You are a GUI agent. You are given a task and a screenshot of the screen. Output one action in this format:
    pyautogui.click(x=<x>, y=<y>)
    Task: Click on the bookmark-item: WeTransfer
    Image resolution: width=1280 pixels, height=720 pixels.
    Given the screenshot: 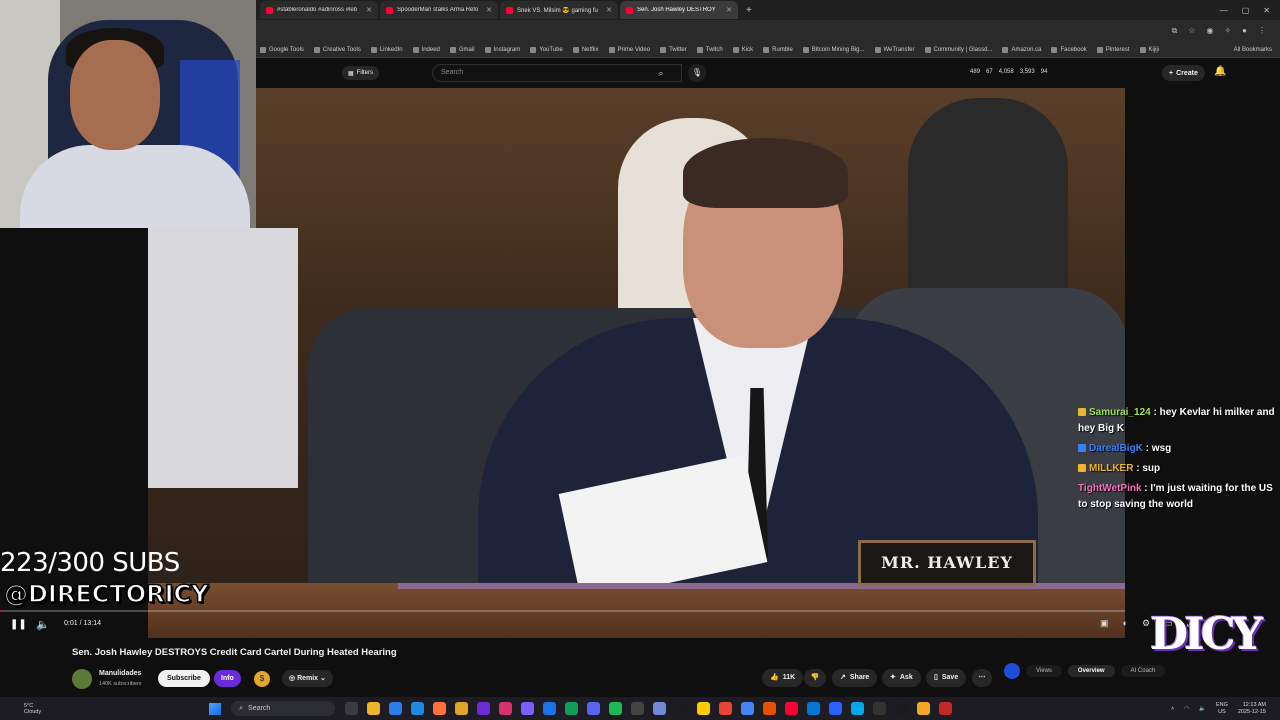 What is the action you would take?
    pyautogui.click(x=894, y=49)
    